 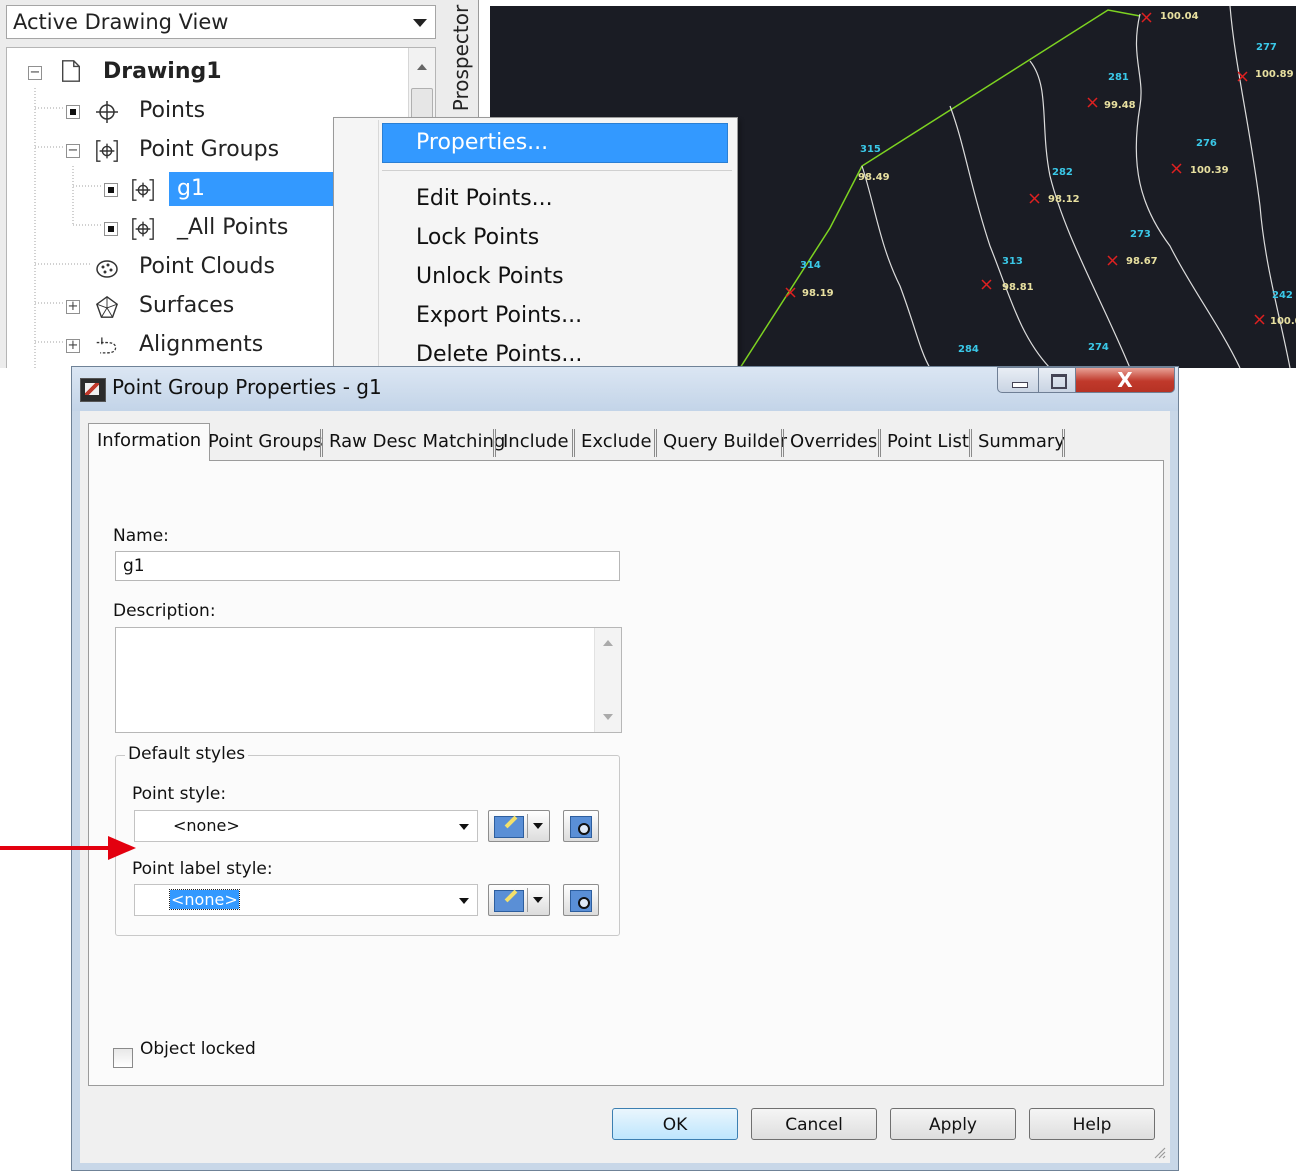 I want to click on point-label-style-label: Point label style:, so click(x=202, y=869).